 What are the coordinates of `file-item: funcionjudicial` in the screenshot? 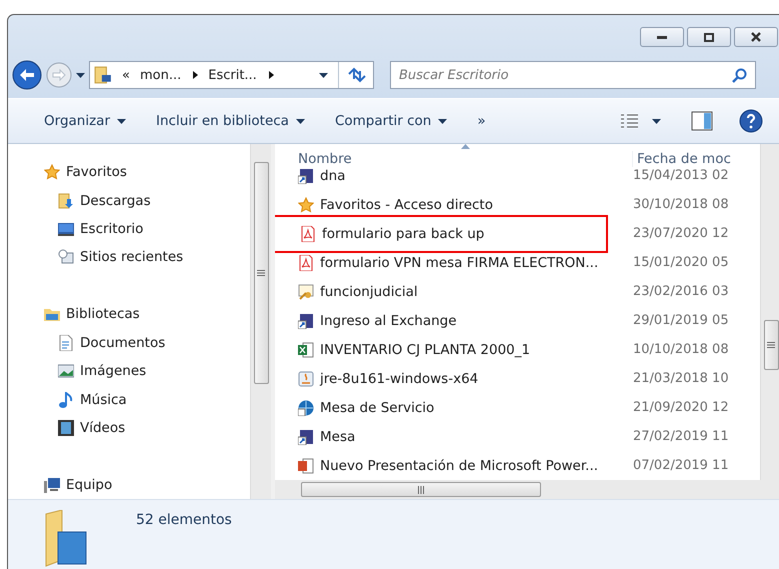 It's located at (443, 291).